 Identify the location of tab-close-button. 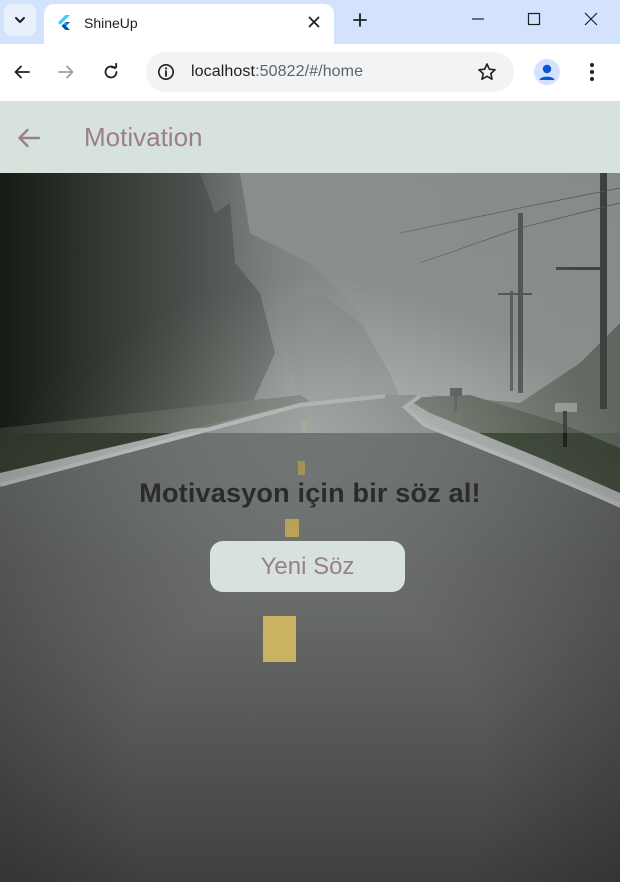
(314, 22).